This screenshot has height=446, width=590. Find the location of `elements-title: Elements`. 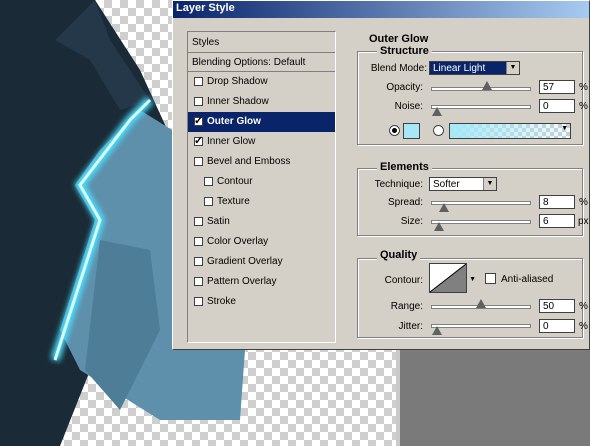

elements-title: Elements is located at coordinates (404, 167).